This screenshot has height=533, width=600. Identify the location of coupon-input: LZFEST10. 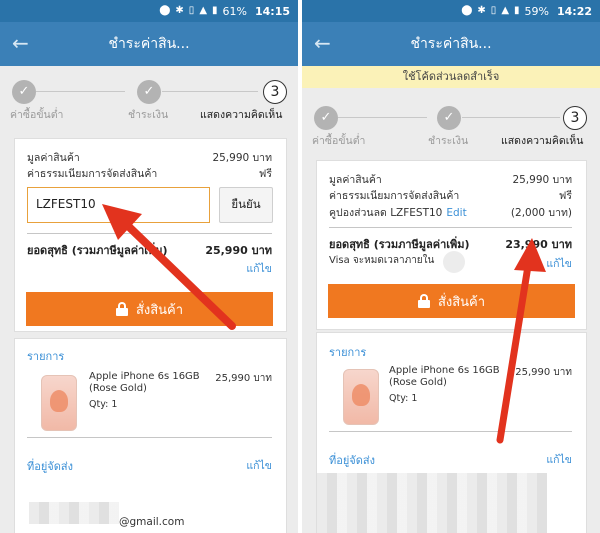
(118, 205).